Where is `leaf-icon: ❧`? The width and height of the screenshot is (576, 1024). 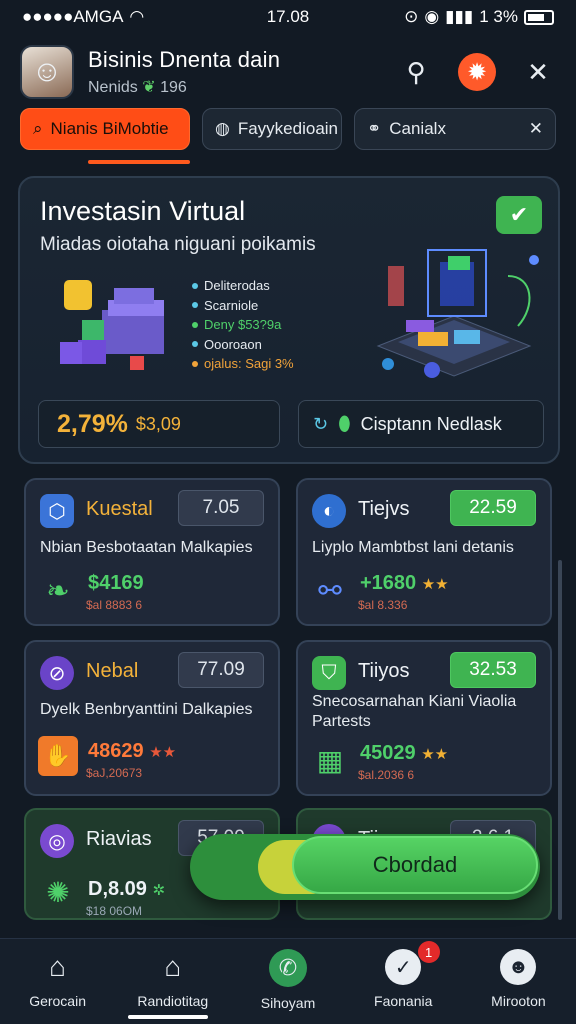 leaf-icon: ❧ is located at coordinates (58, 590).